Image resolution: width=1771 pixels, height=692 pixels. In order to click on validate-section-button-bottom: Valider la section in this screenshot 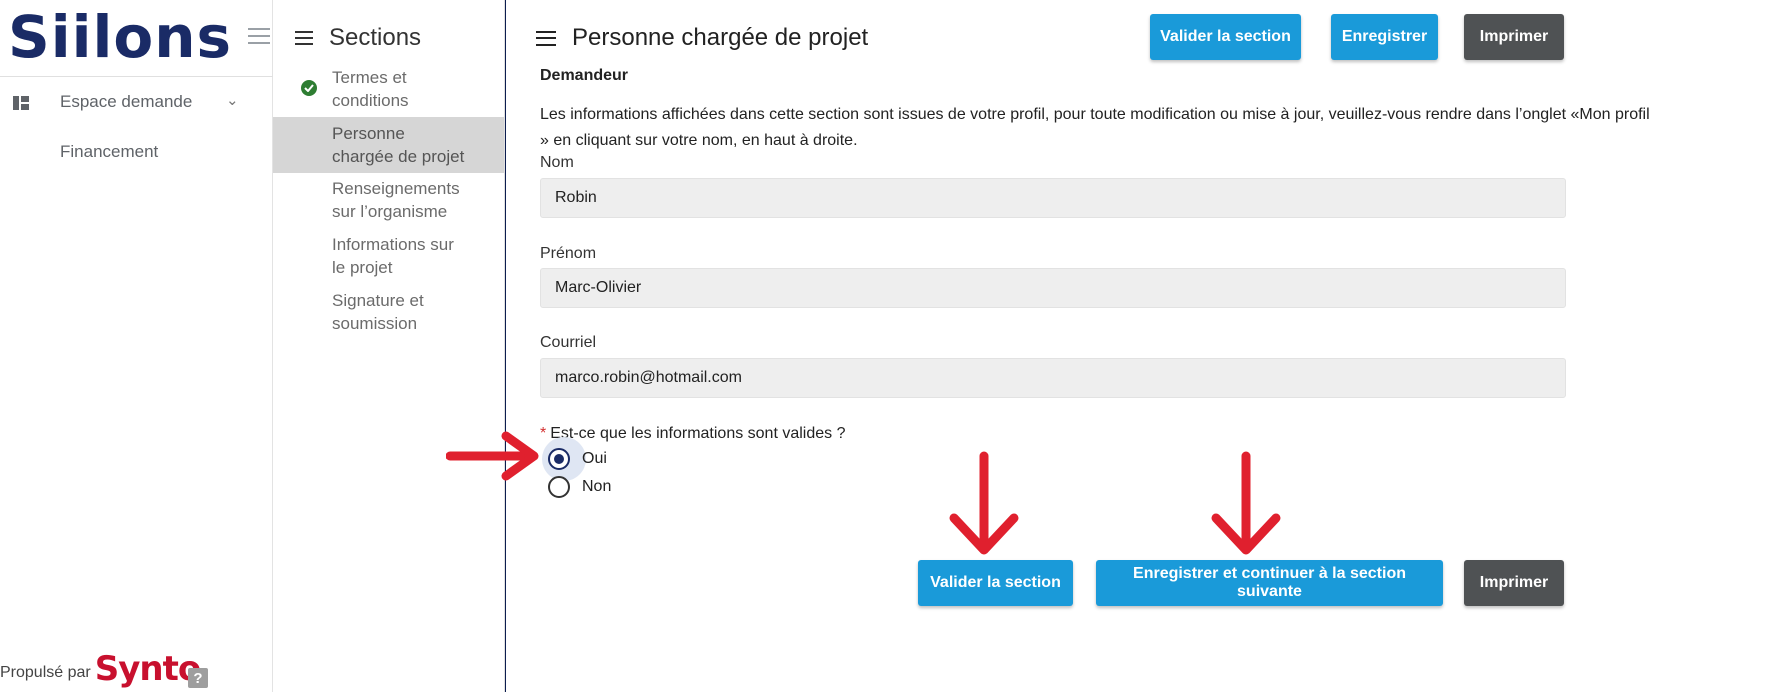, I will do `click(995, 583)`.